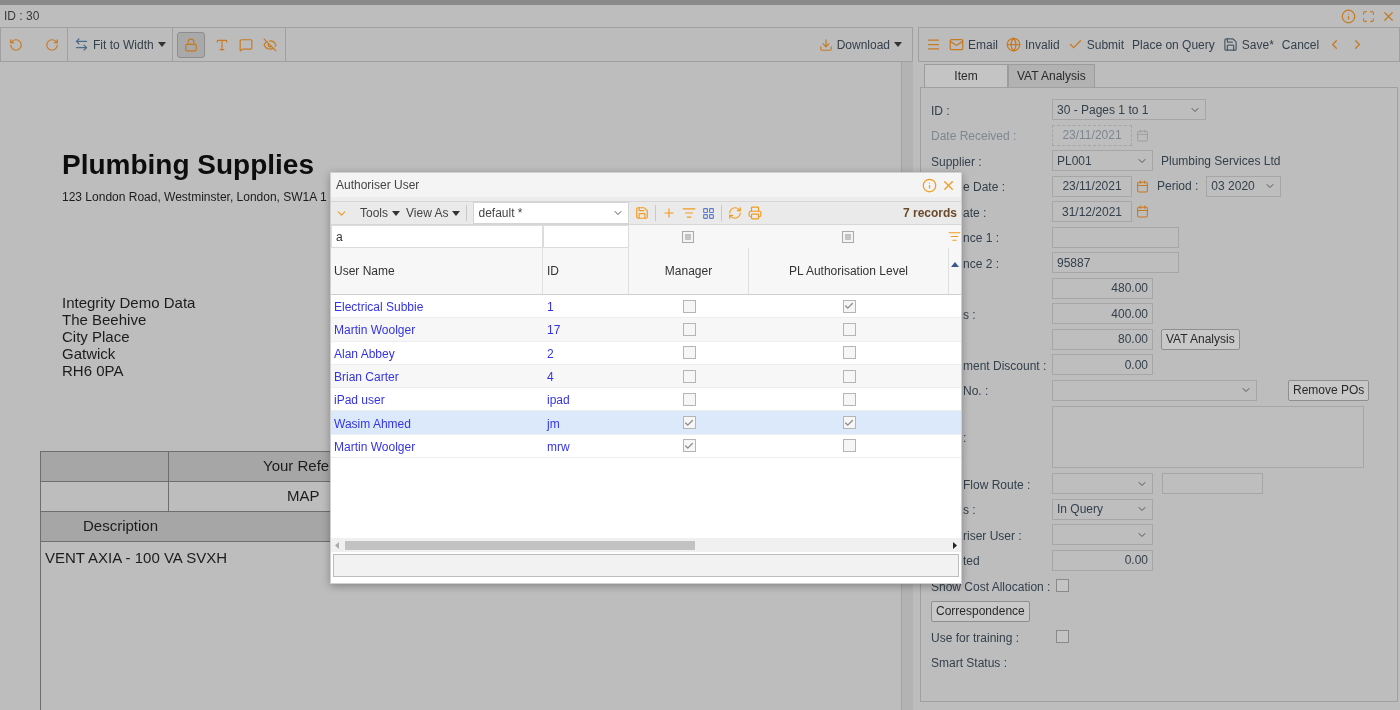 The image size is (1400, 710). What do you see at coordinates (646, 545) in the screenshot?
I see `horizontal-scrollbar` at bounding box center [646, 545].